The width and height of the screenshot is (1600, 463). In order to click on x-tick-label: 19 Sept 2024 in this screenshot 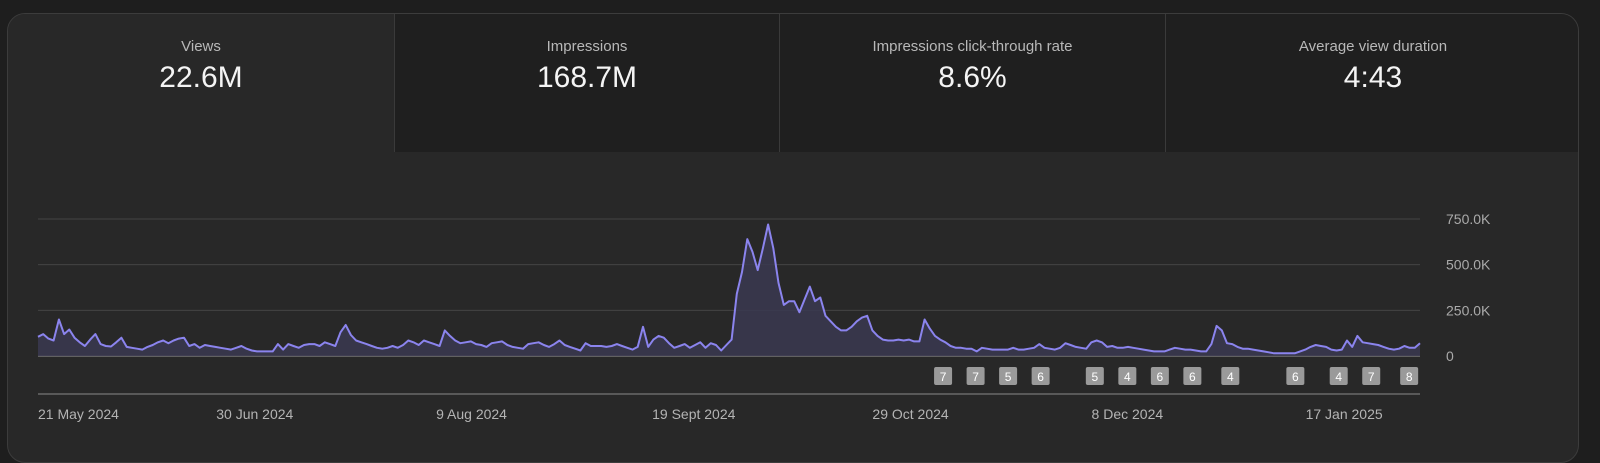, I will do `click(694, 414)`.